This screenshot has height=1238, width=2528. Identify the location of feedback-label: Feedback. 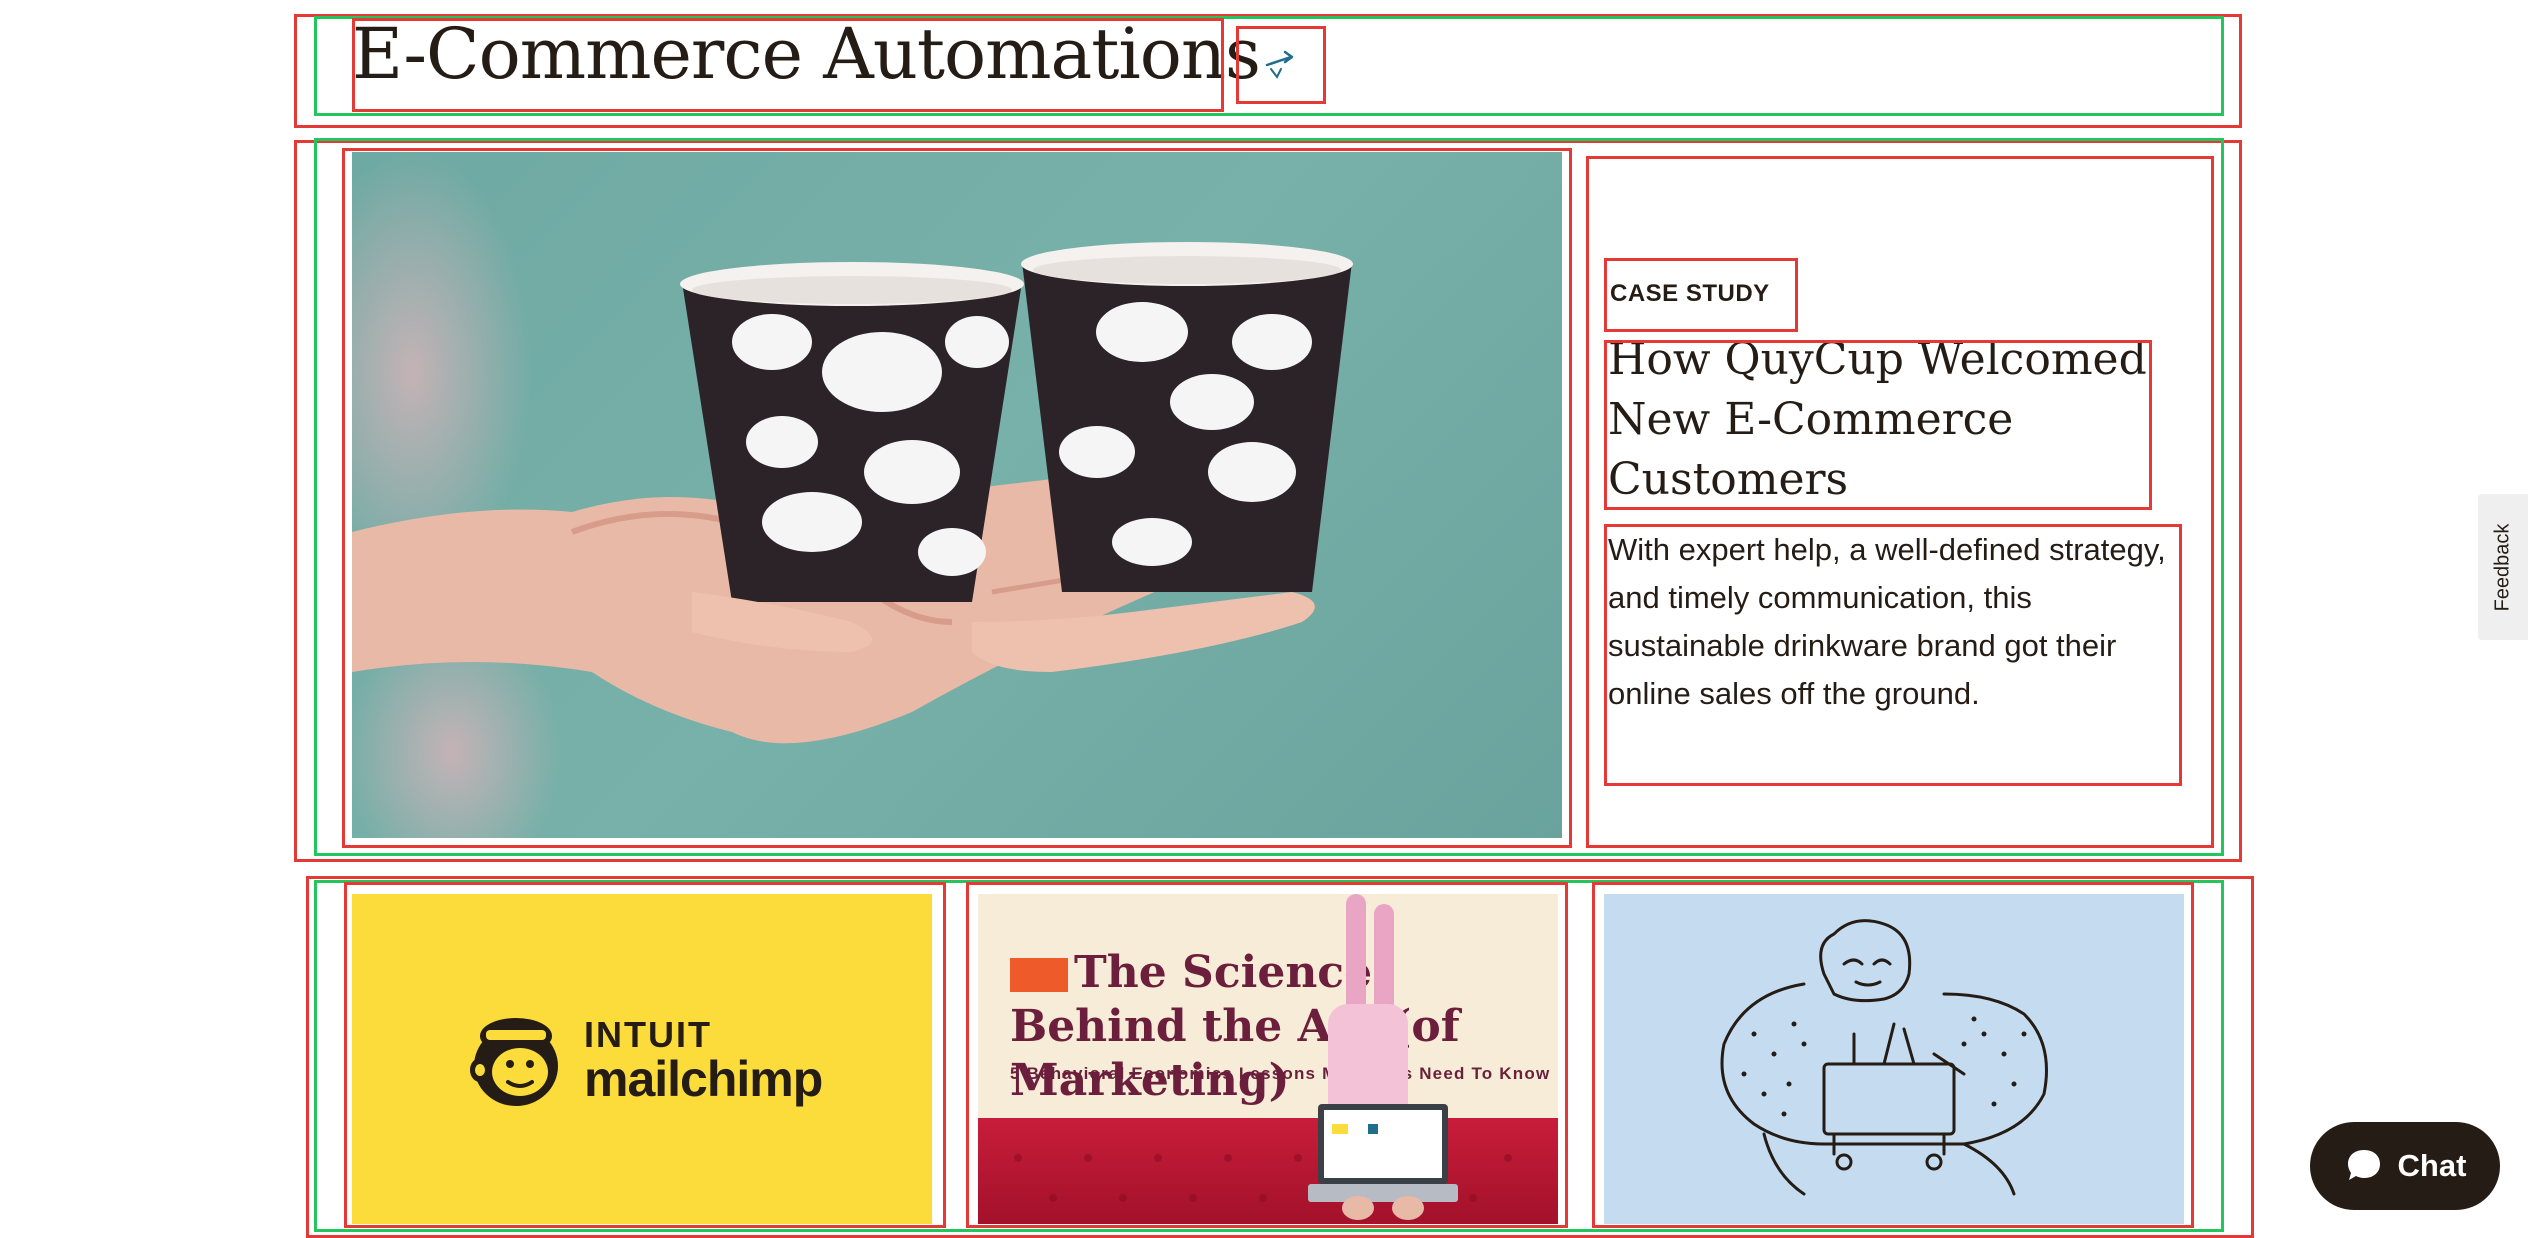
(2502, 567).